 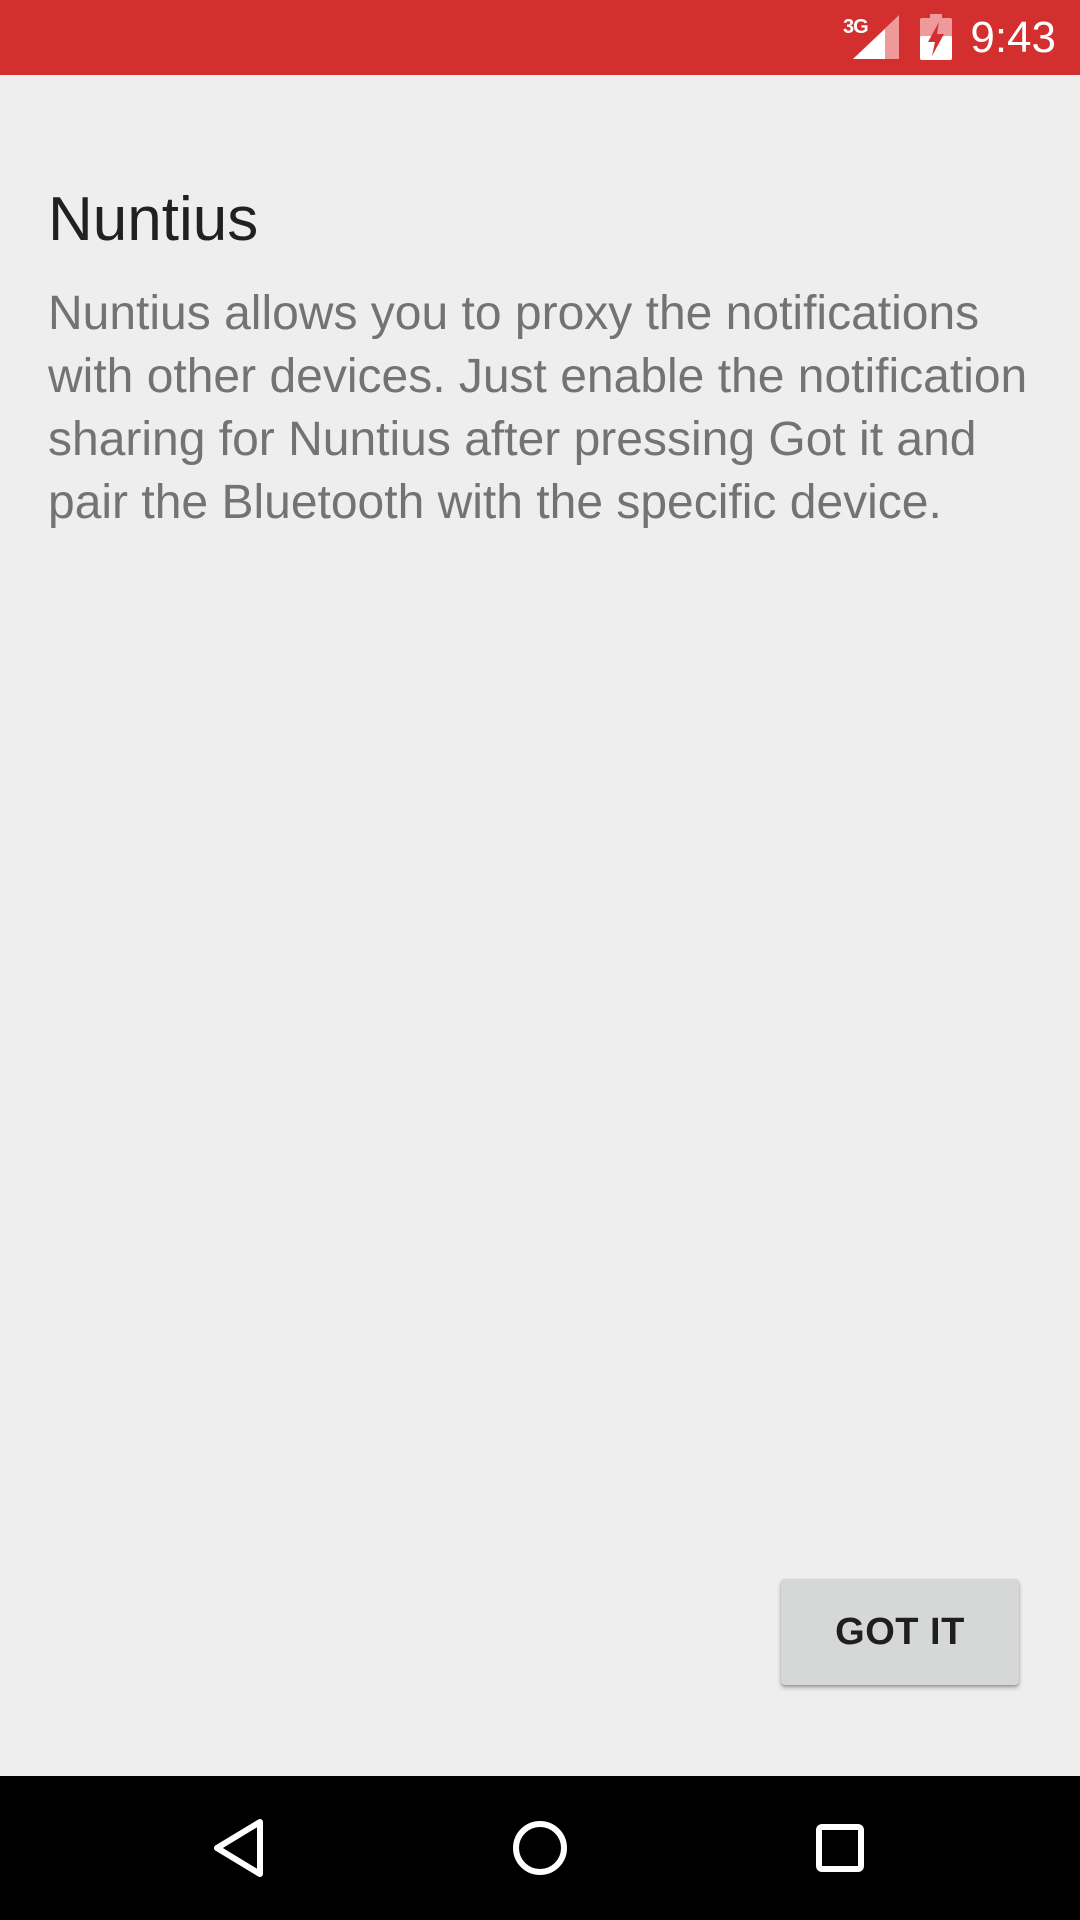 I want to click on navigation-bar, so click(x=540, y=1848).